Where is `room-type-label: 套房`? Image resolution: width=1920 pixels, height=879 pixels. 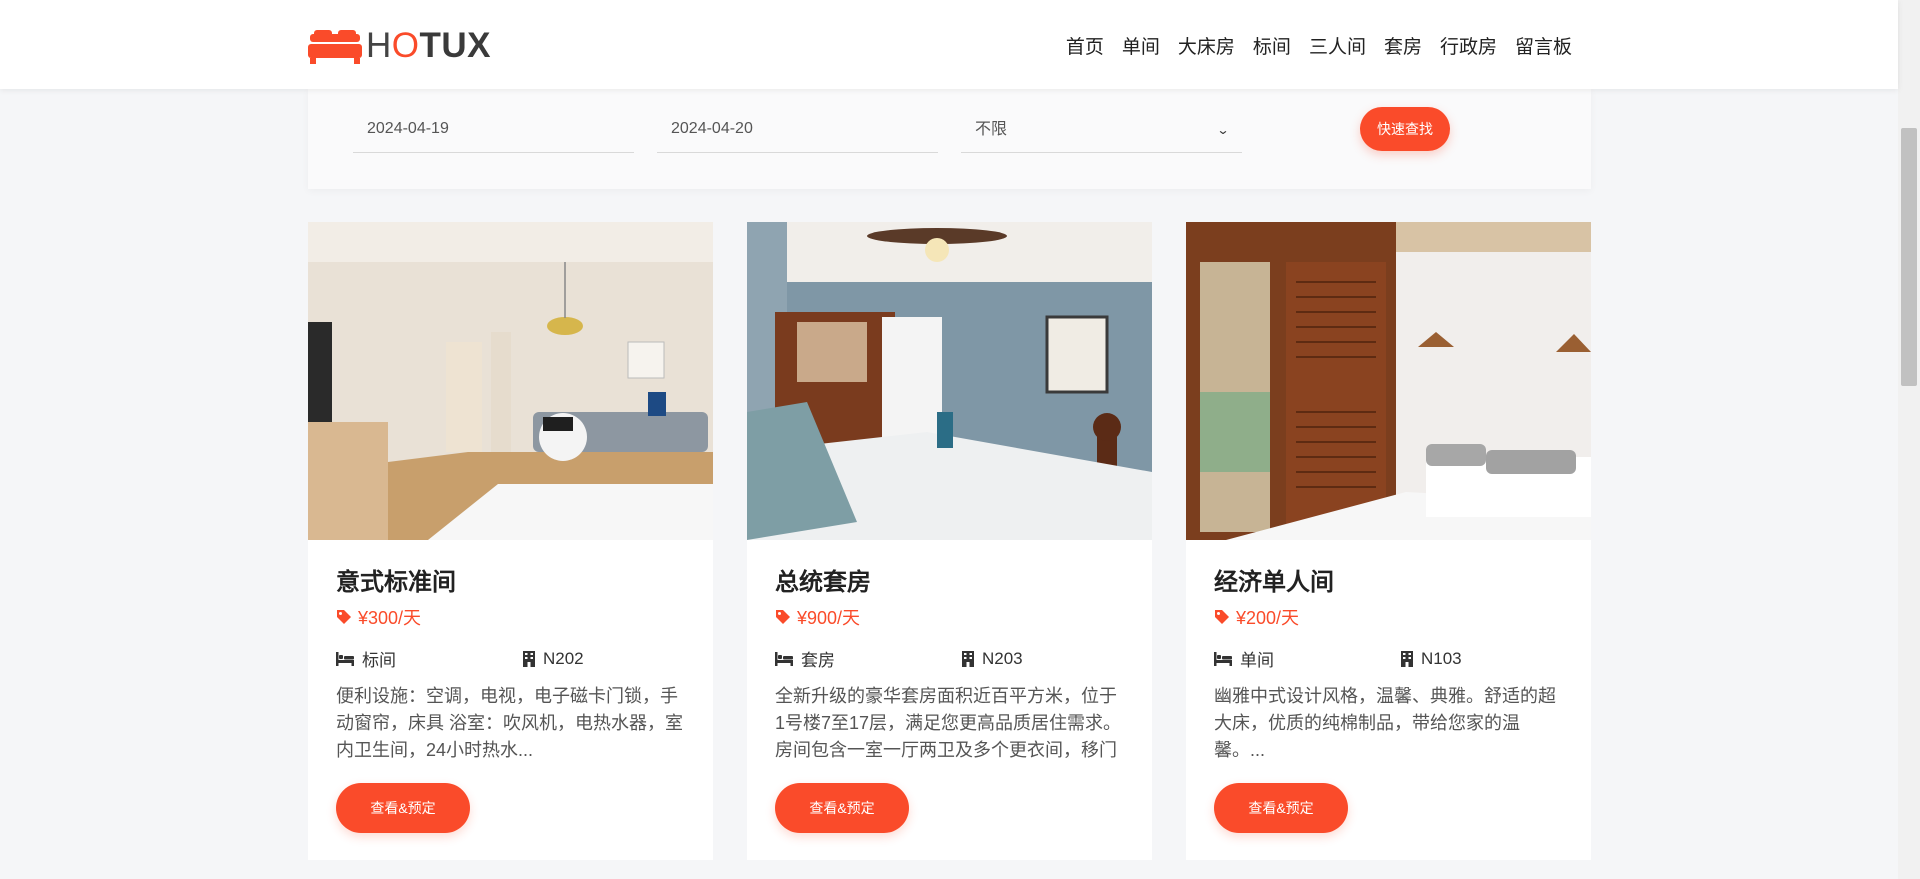 room-type-label: 套房 is located at coordinates (818, 660).